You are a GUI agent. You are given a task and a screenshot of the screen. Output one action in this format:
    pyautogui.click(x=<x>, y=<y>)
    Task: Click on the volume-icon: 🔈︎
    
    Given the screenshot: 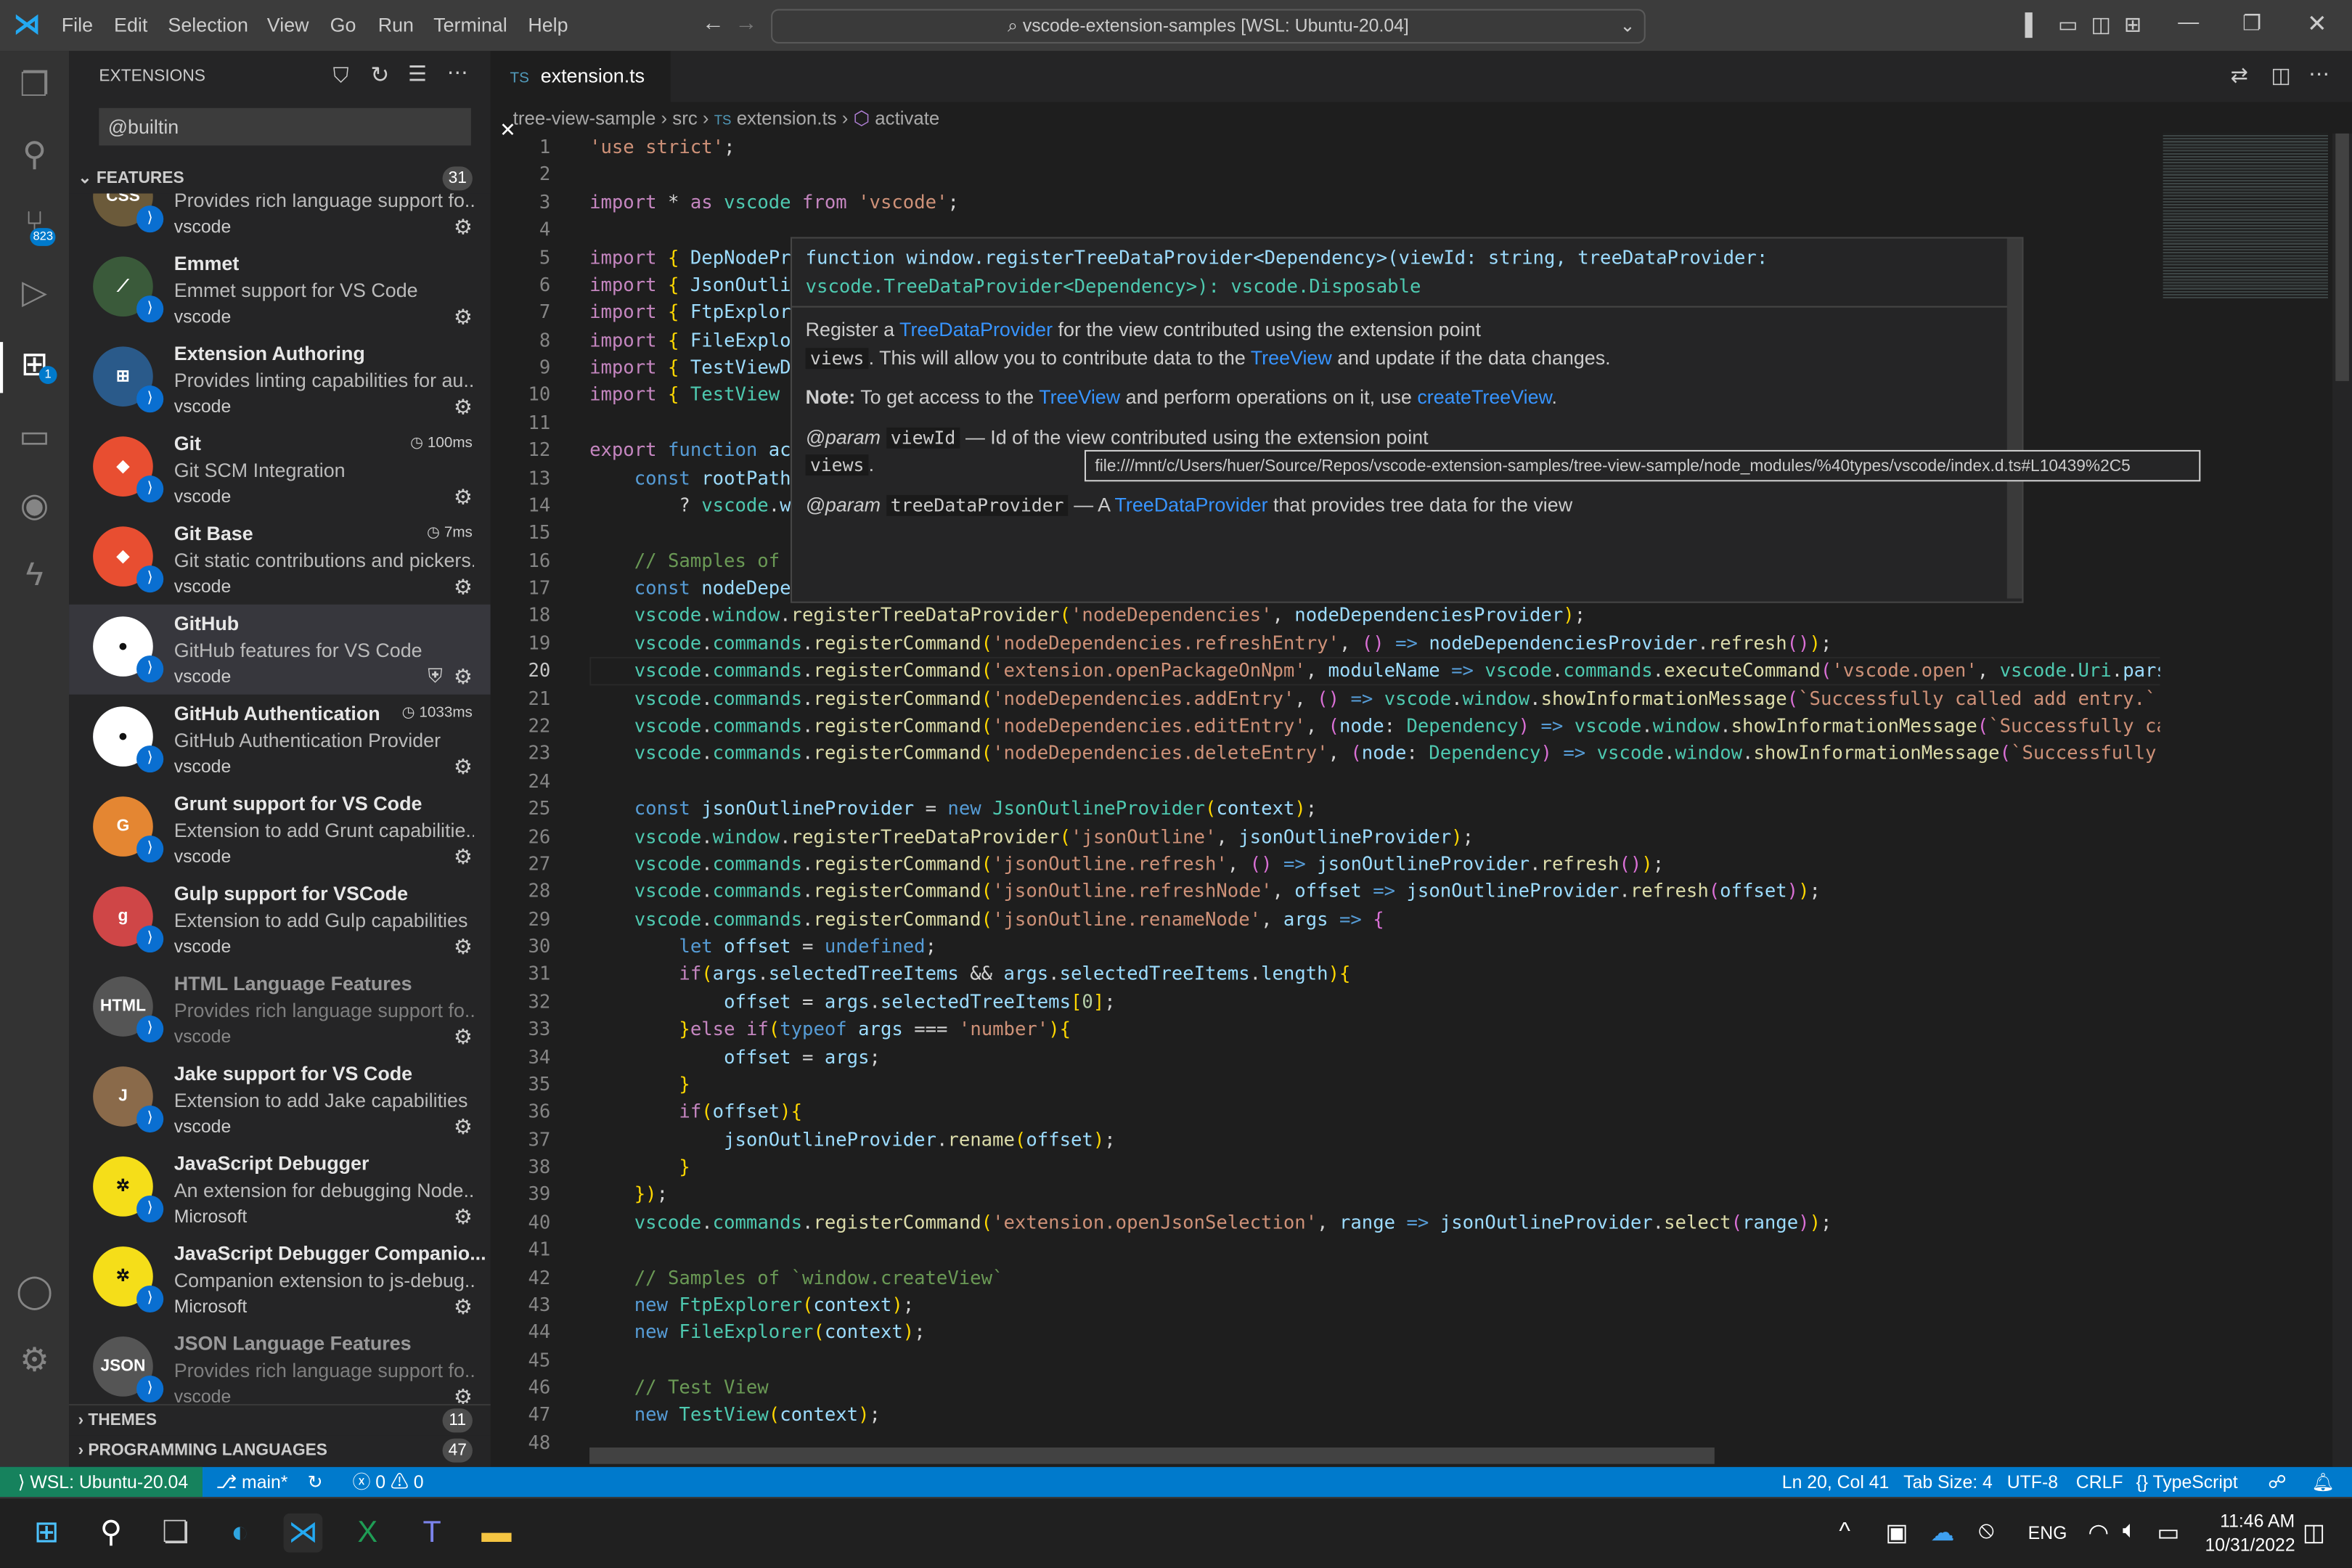 What is the action you would take?
    pyautogui.click(x=2130, y=1532)
    